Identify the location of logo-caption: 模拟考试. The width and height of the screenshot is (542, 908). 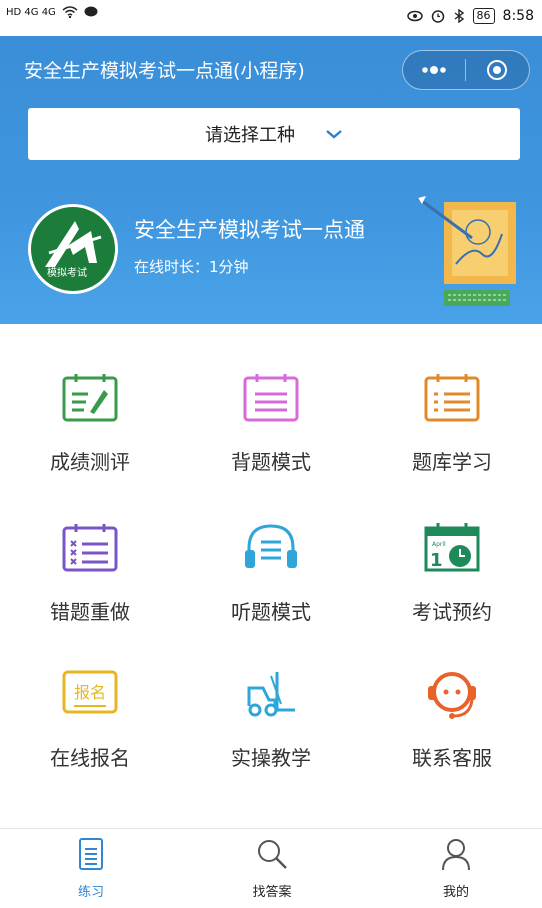
(67, 273).